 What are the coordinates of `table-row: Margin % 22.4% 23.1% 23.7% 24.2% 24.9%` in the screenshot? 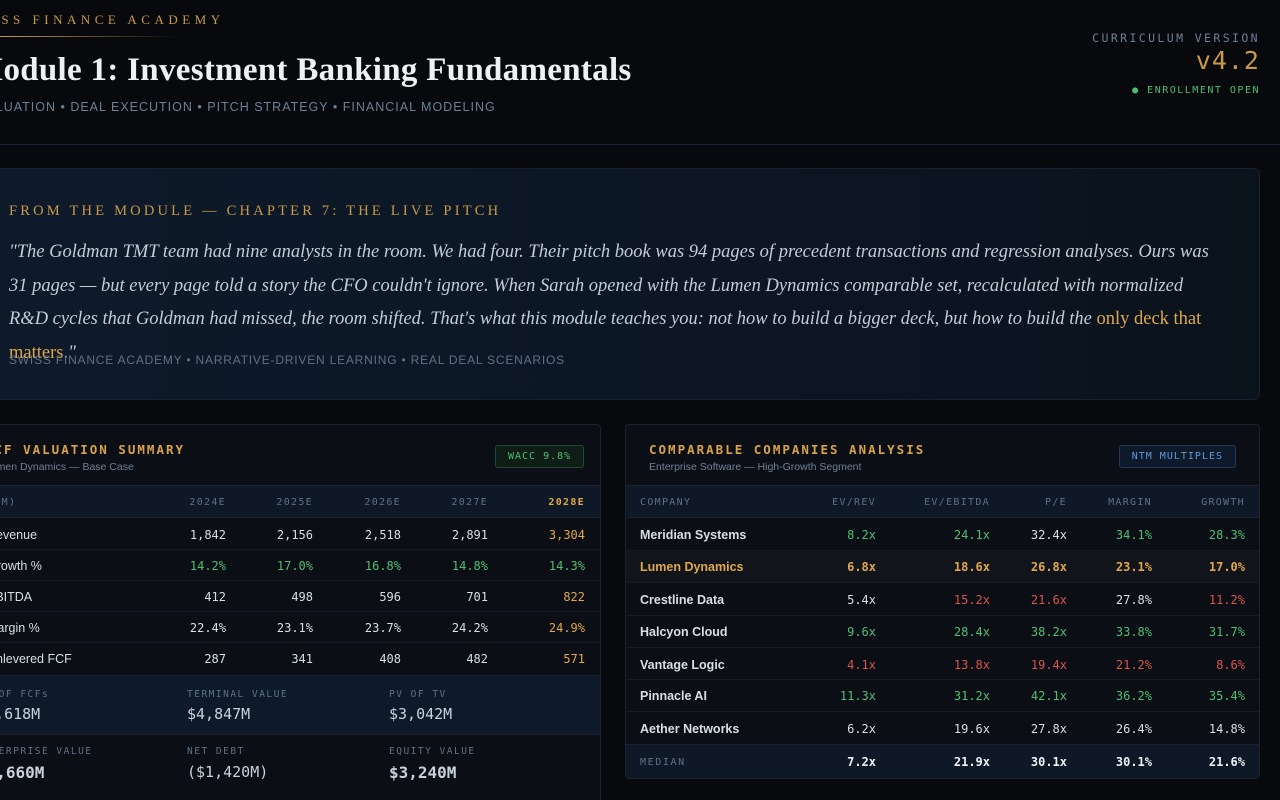 It's located at (300, 627).